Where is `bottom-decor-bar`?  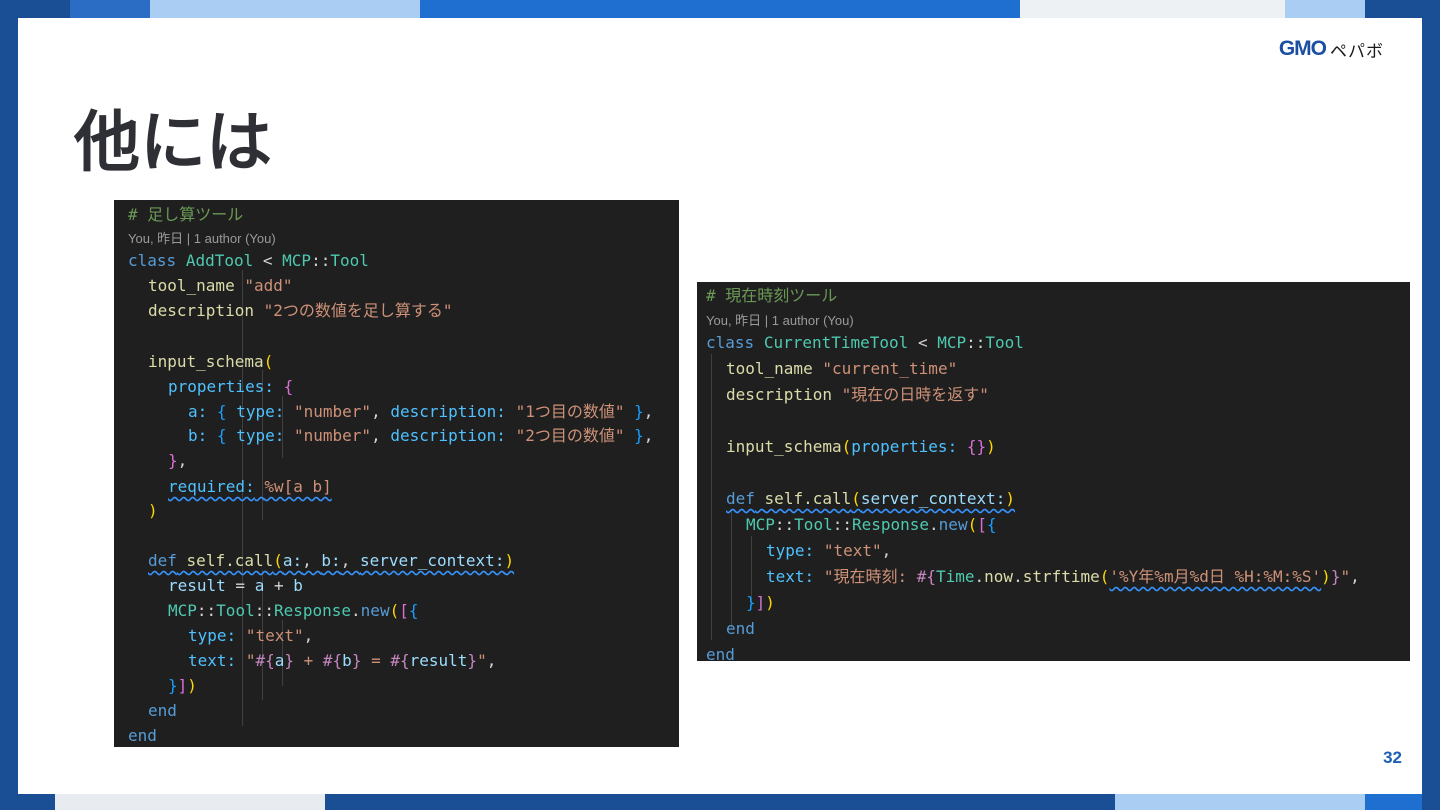
bottom-decor-bar is located at coordinates (720, 802).